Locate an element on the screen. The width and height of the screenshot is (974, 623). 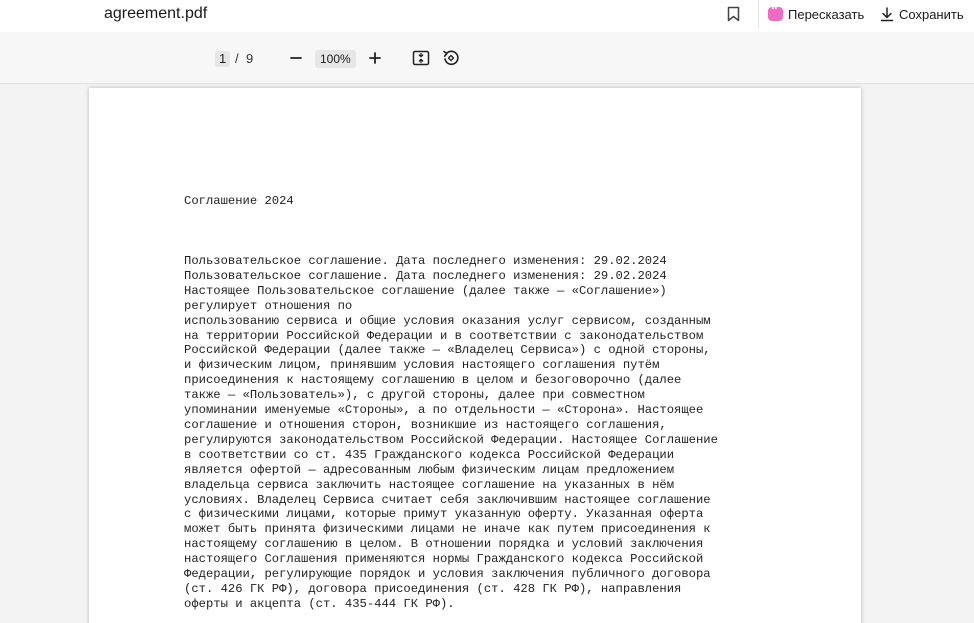
document-title: Соглашение 2024 is located at coordinates (239, 201).